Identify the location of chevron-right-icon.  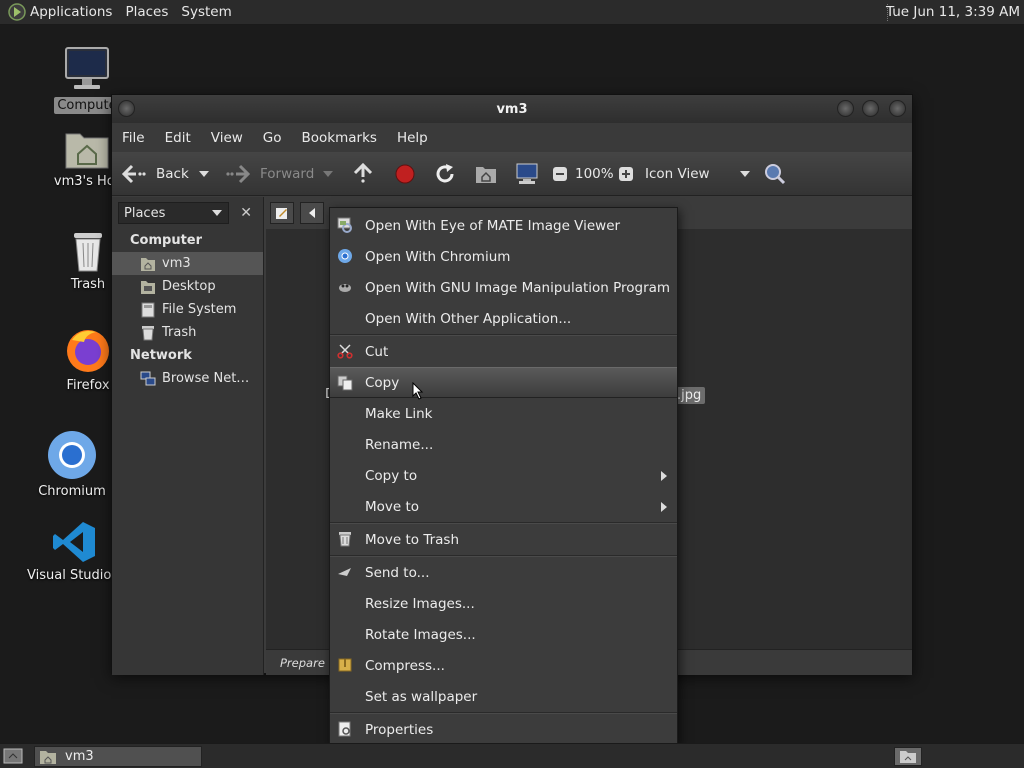
(664, 507).